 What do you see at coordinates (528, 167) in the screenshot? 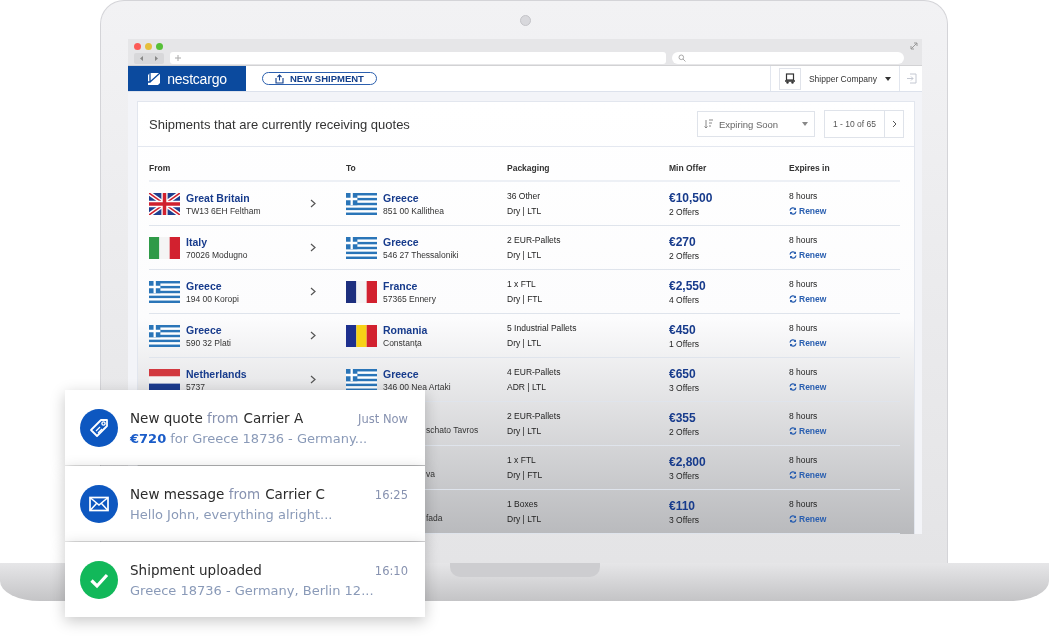
I see `column-header: Packaging` at bounding box center [528, 167].